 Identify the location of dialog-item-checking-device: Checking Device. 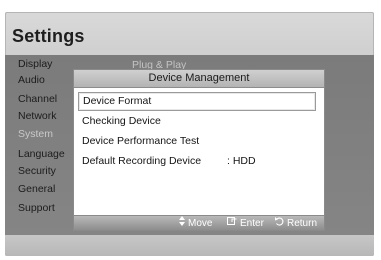
(121, 121).